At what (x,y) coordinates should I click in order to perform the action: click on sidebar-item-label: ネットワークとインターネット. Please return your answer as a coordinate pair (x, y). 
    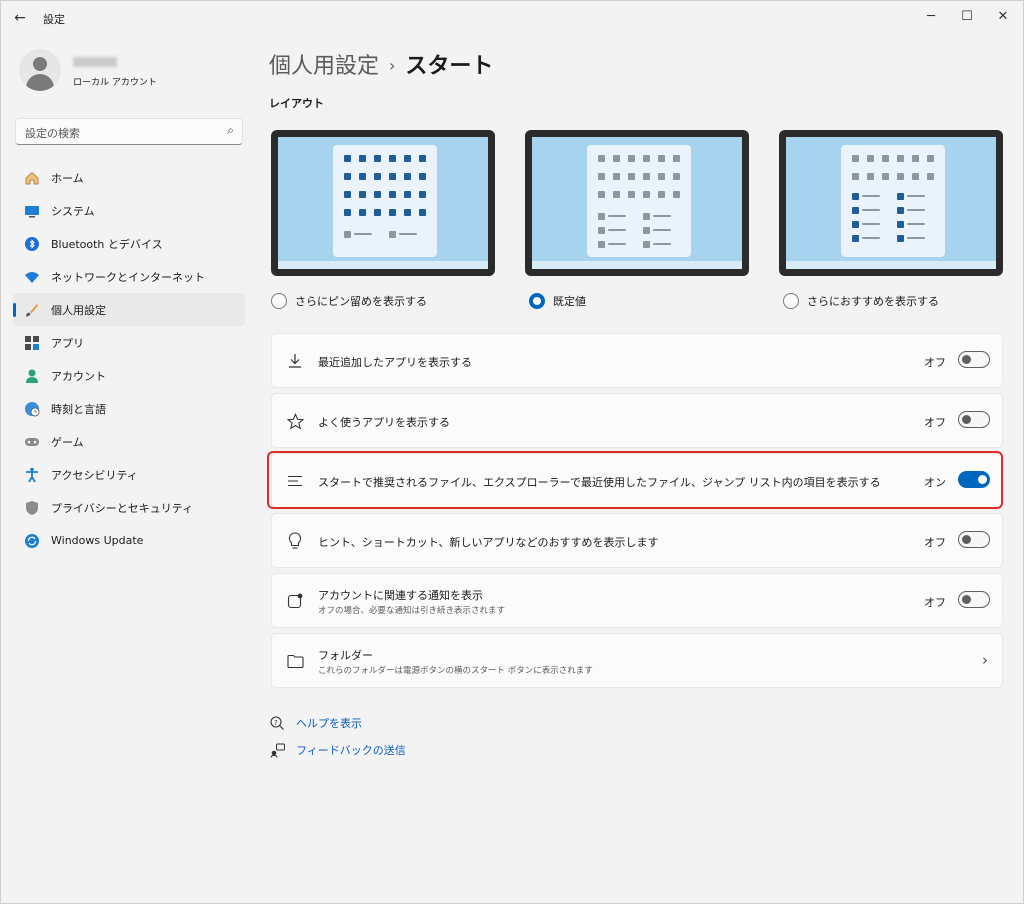
    Looking at the image, I should click on (128, 277).